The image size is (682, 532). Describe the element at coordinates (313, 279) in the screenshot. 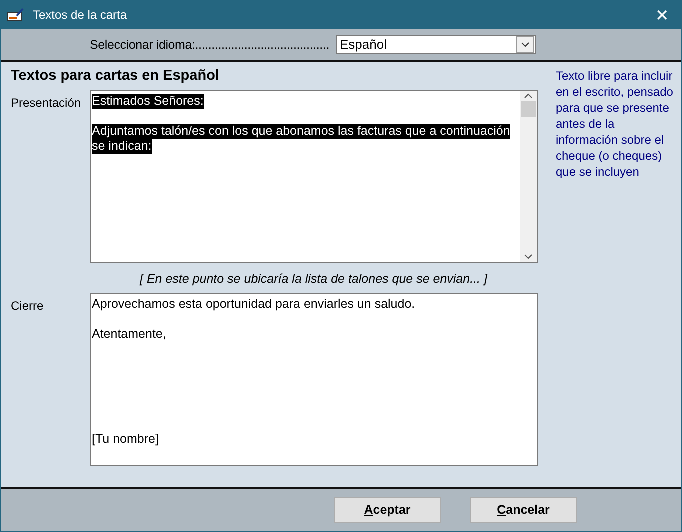

I see `list-placeholder-note: [ En este punto se ubicaría la lista de talones que se envian... ]` at that location.